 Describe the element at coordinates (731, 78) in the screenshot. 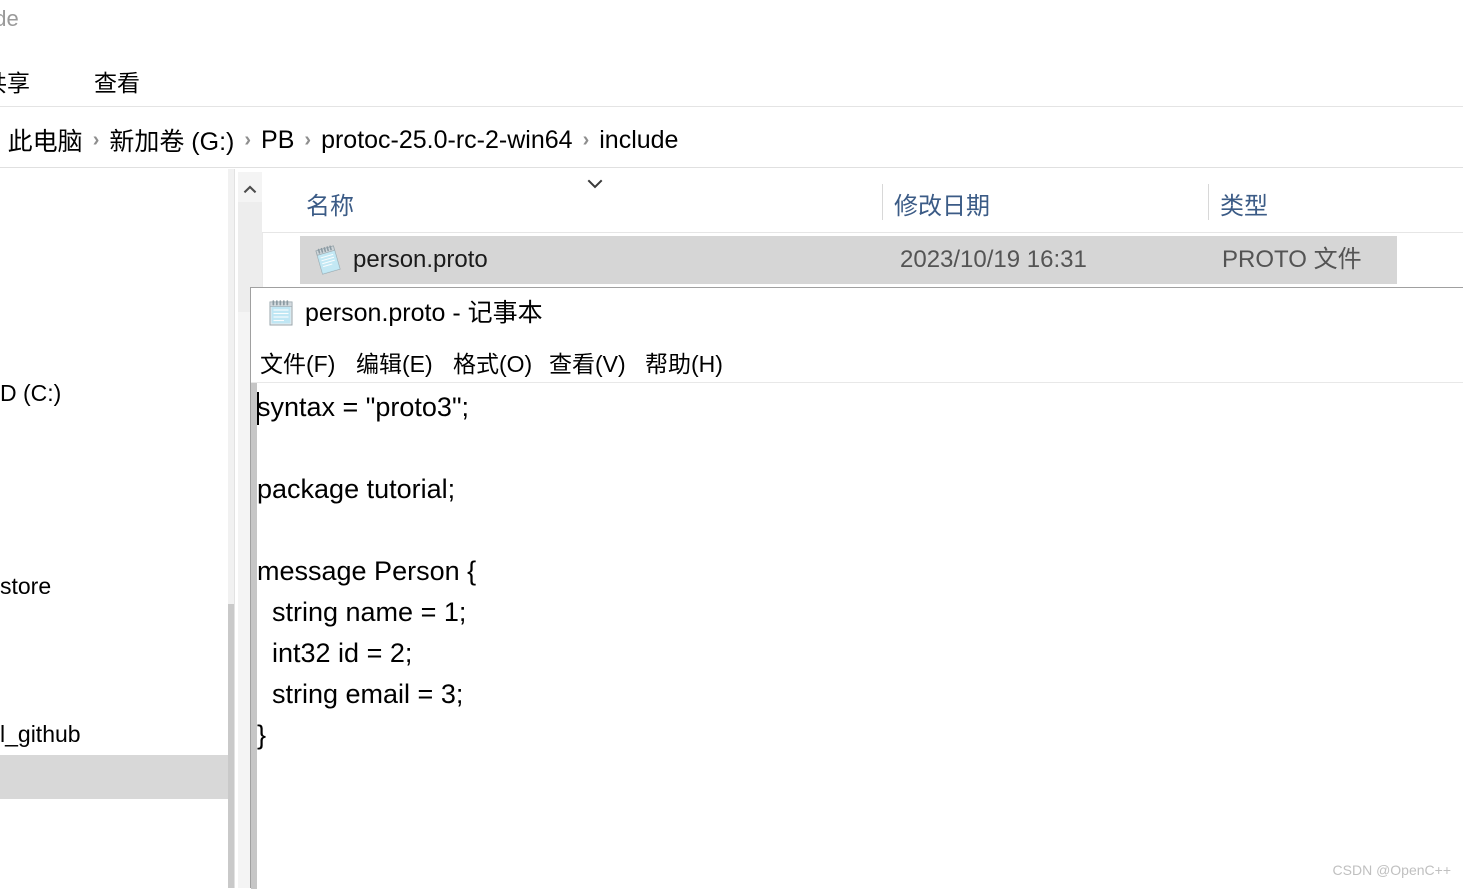

I see `ribbon-tab-bar: 共享 查看` at that location.